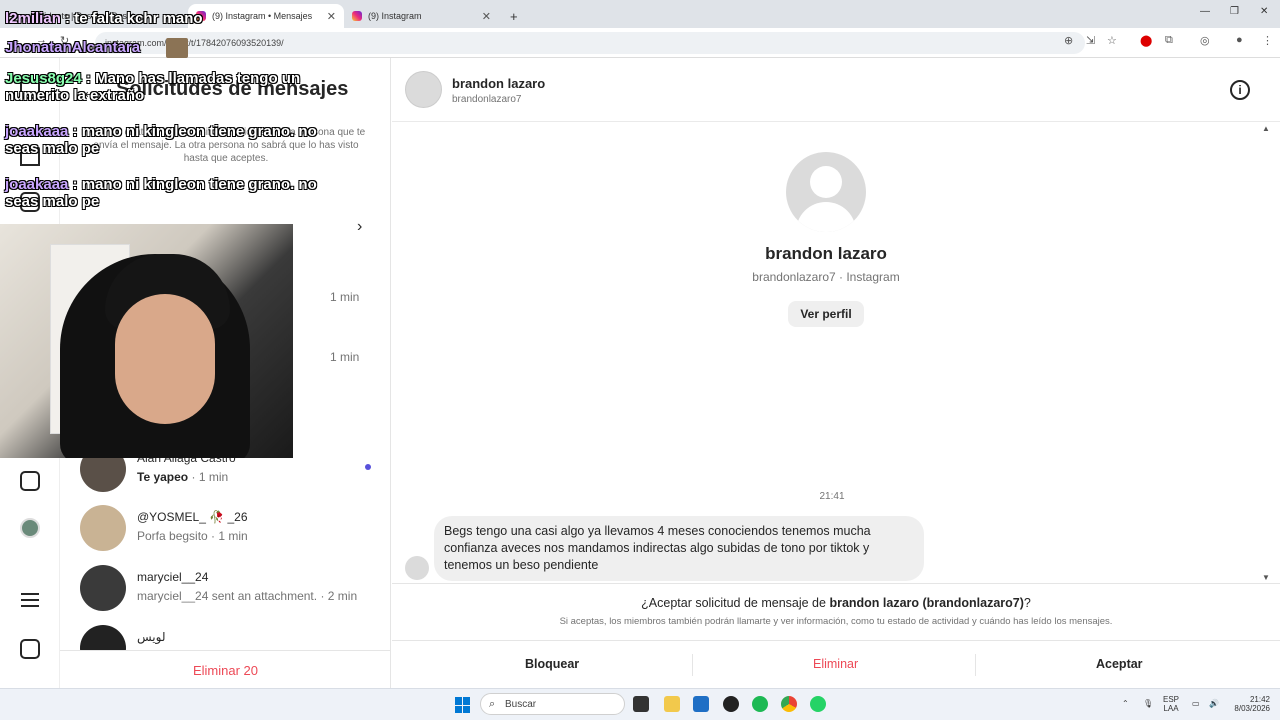 The height and width of the screenshot is (720, 1280). Describe the element at coordinates (1119, 664) in the screenshot. I see `accept-button: Aceptar` at that location.